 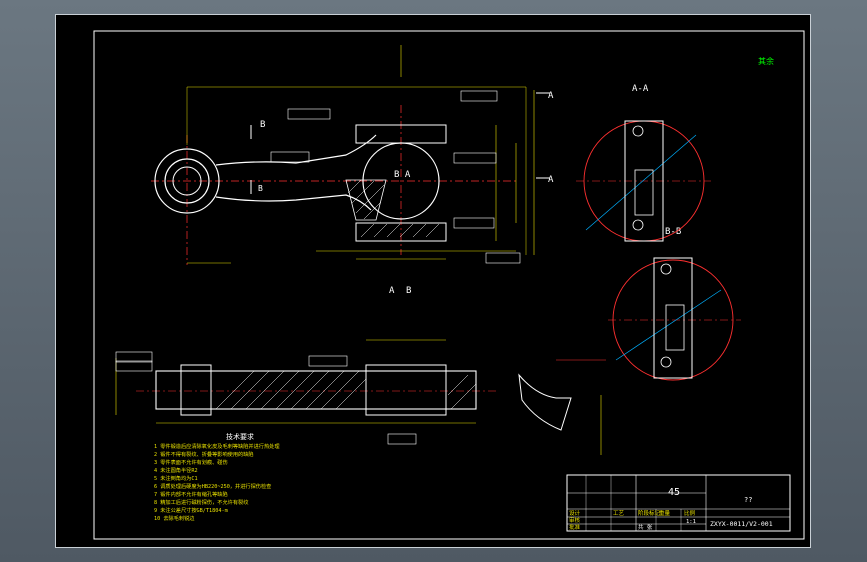 What do you see at coordinates (402, 175) in the screenshot?
I see `label-ba: B A` at bounding box center [402, 175].